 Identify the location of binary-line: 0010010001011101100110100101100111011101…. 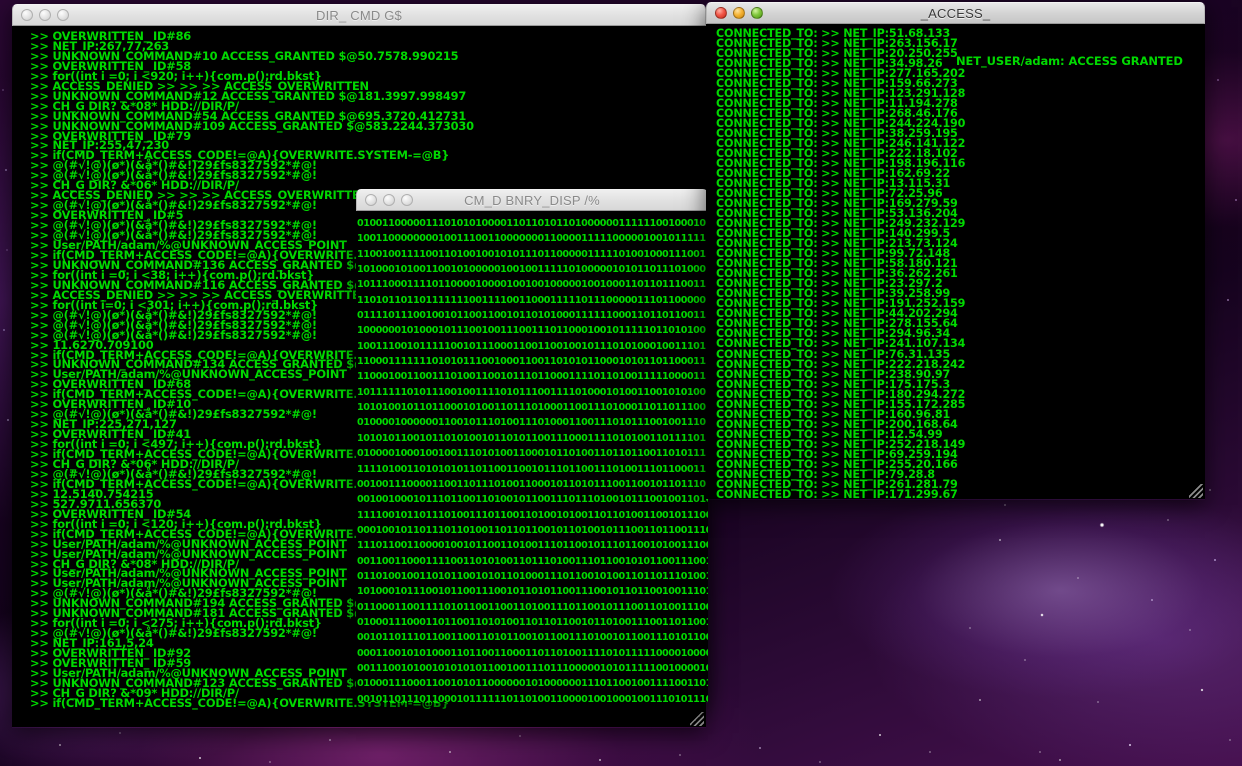
(532, 500).